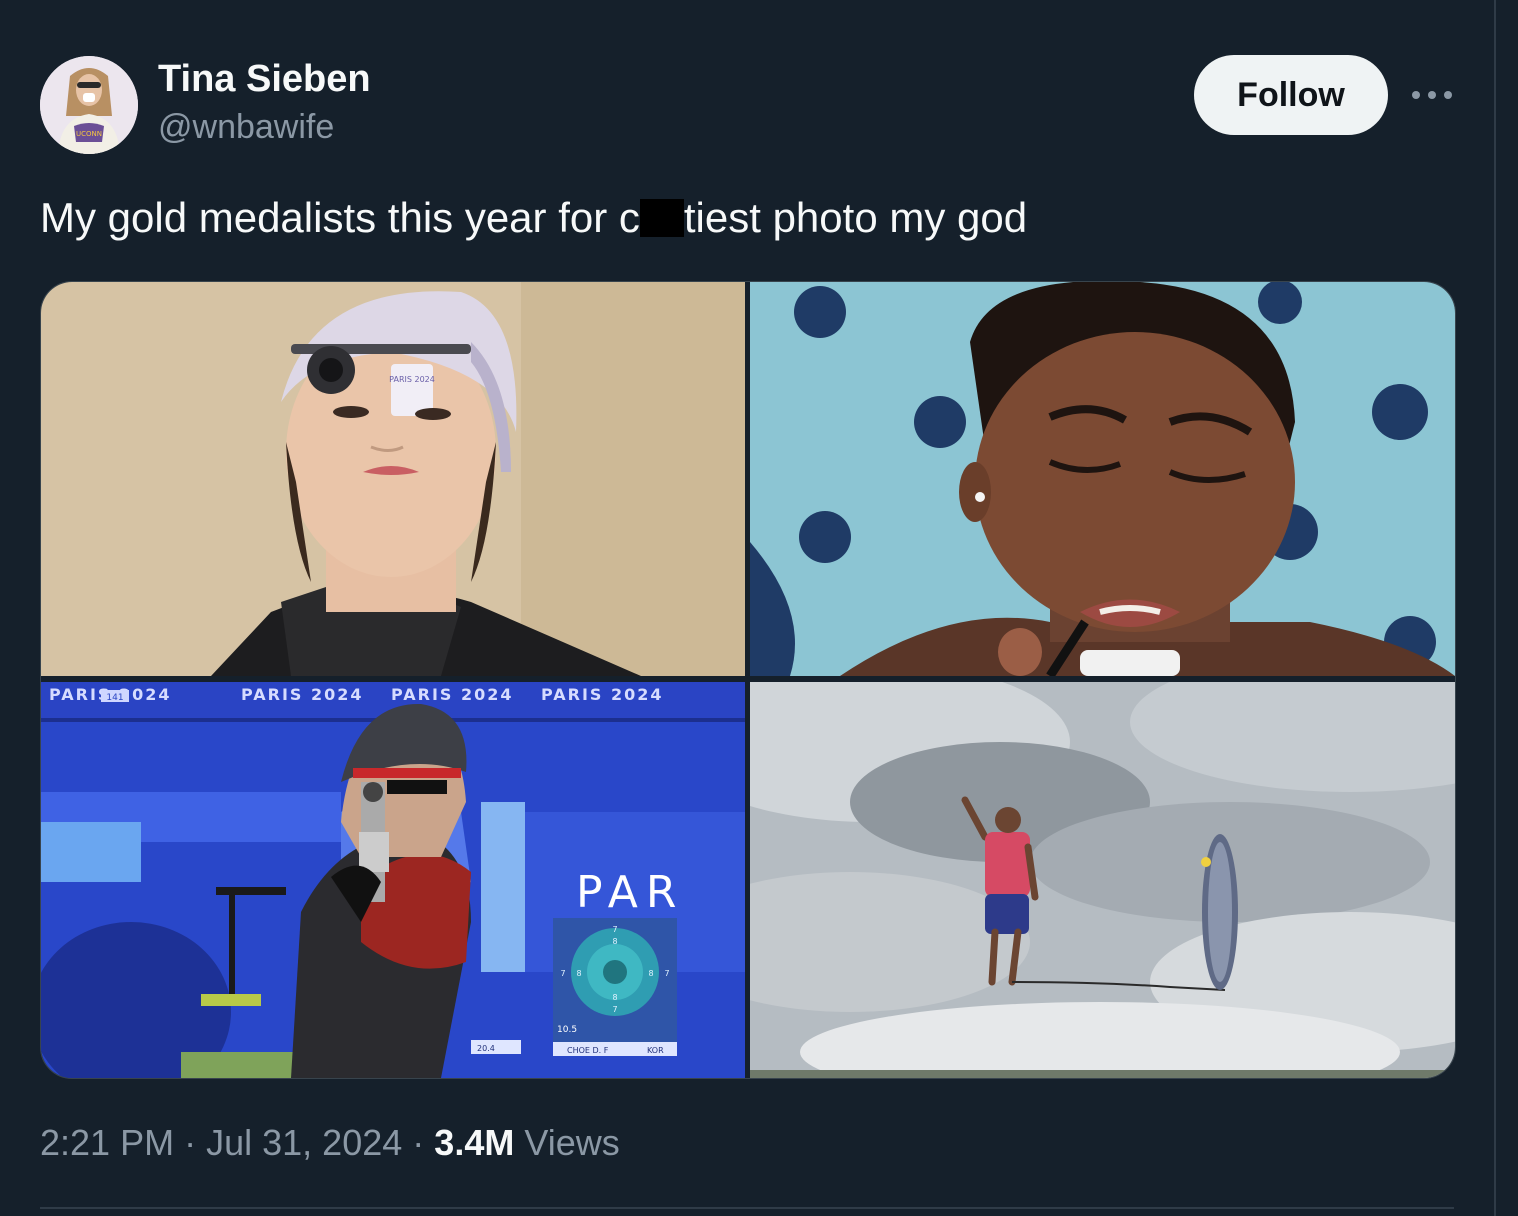 The height and width of the screenshot is (1216, 1518). What do you see at coordinates (655, 1050) in the screenshot?
I see `country-code: KOR` at bounding box center [655, 1050].